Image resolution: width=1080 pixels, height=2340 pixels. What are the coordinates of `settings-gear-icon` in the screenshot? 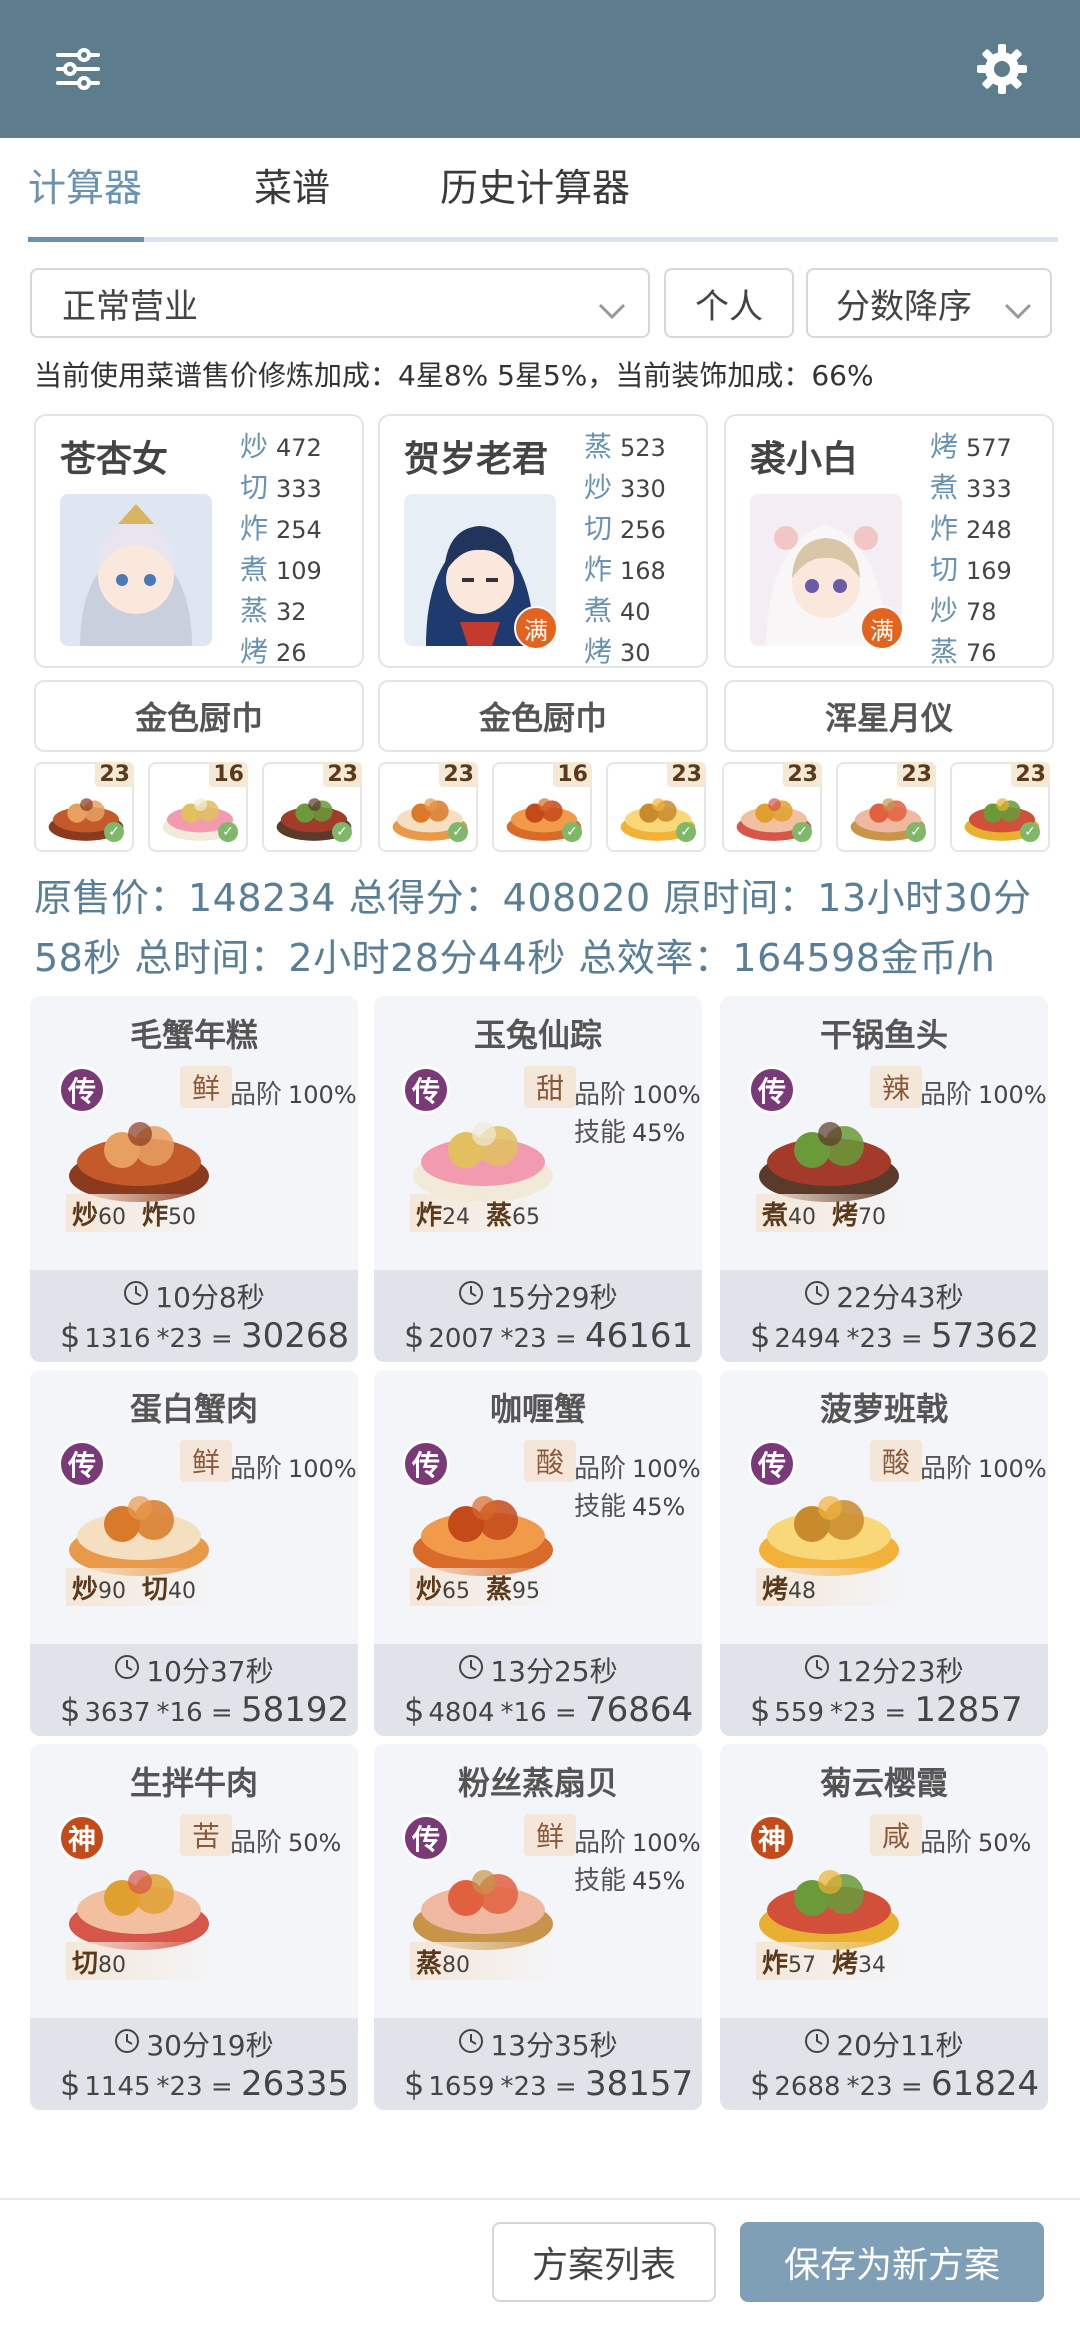 It's located at (1002, 69).